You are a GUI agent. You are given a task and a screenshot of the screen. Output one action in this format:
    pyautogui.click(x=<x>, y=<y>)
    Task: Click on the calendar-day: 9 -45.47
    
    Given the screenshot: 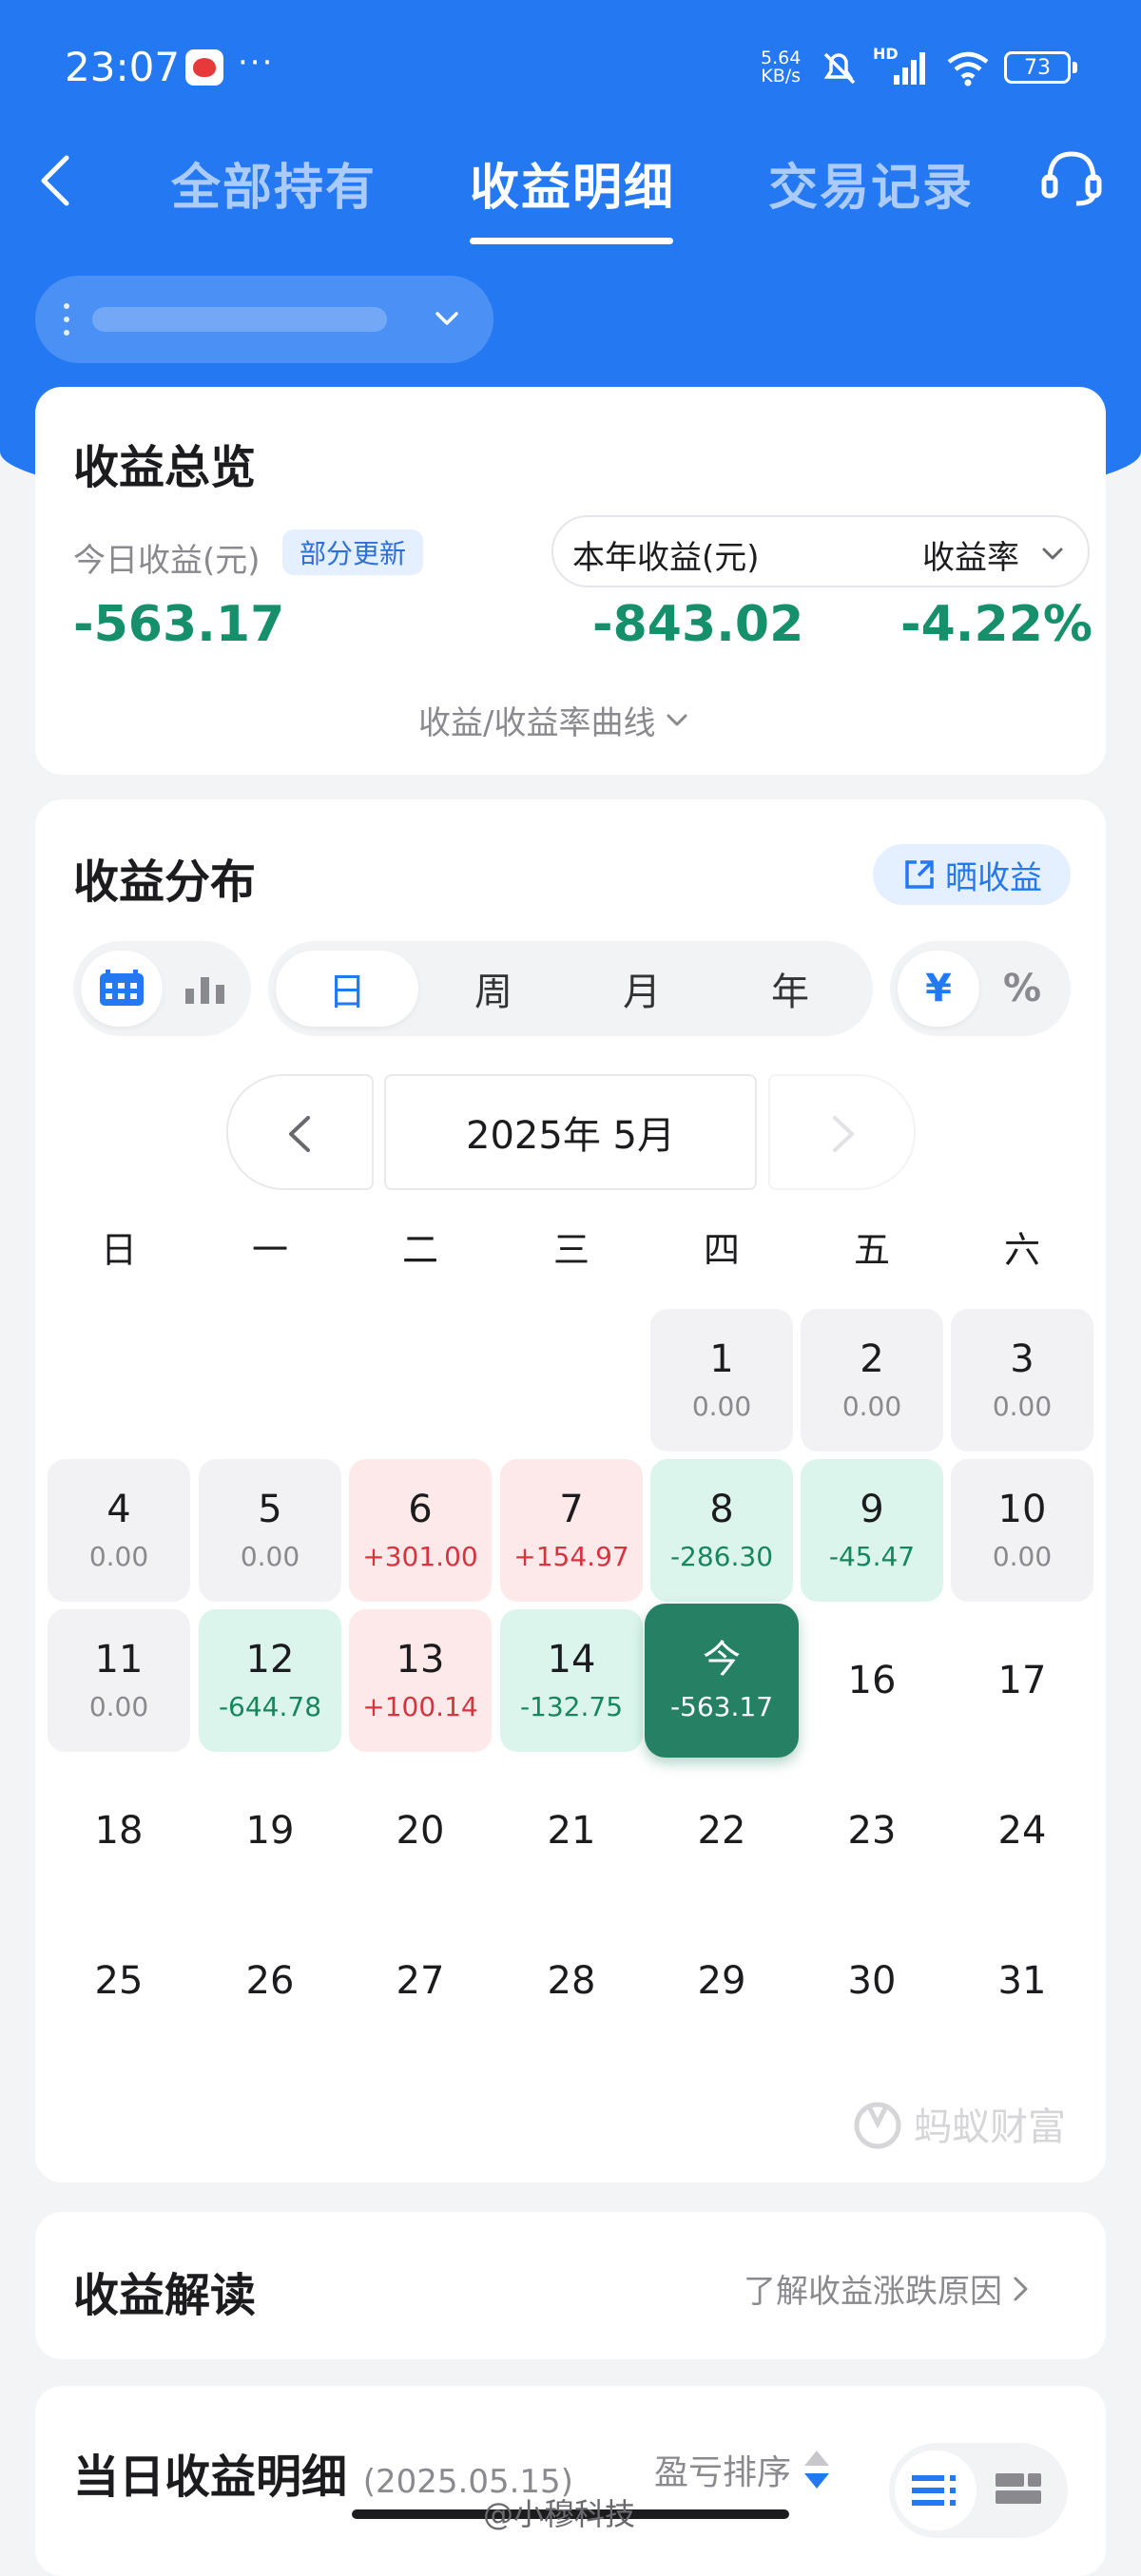 What is the action you would take?
    pyautogui.click(x=872, y=1530)
    